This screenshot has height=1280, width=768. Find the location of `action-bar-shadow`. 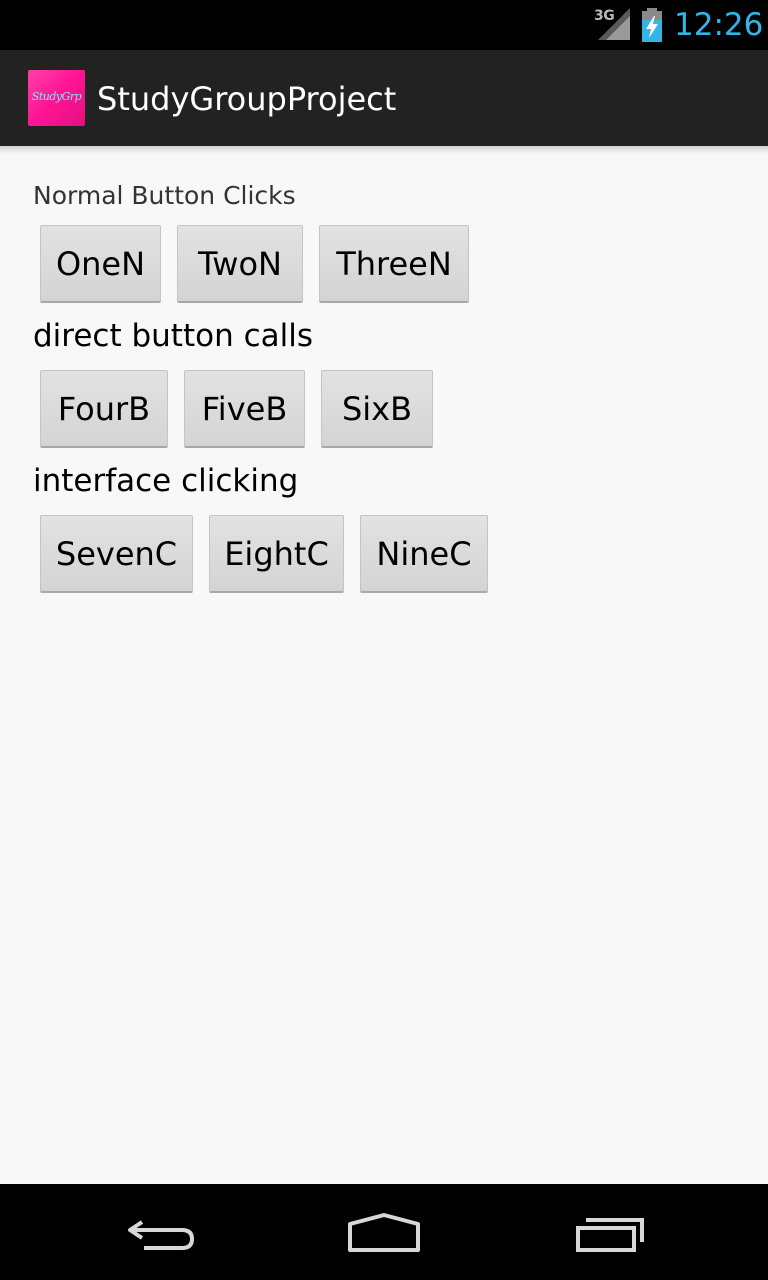

action-bar-shadow is located at coordinates (384, 150).